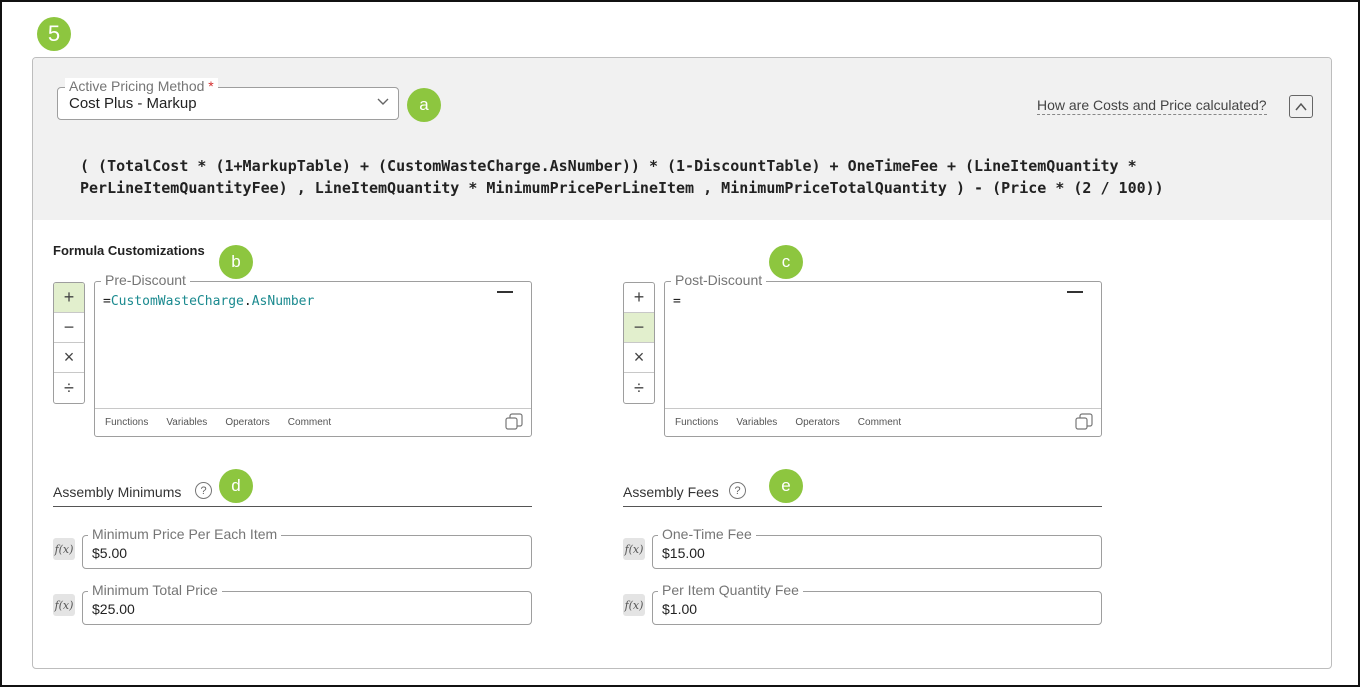 The width and height of the screenshot is (1360, 687). What do you see at coordinates (786, 486) in the screenshot?
I see `badge-e: e` at bounding box center [786, 486].